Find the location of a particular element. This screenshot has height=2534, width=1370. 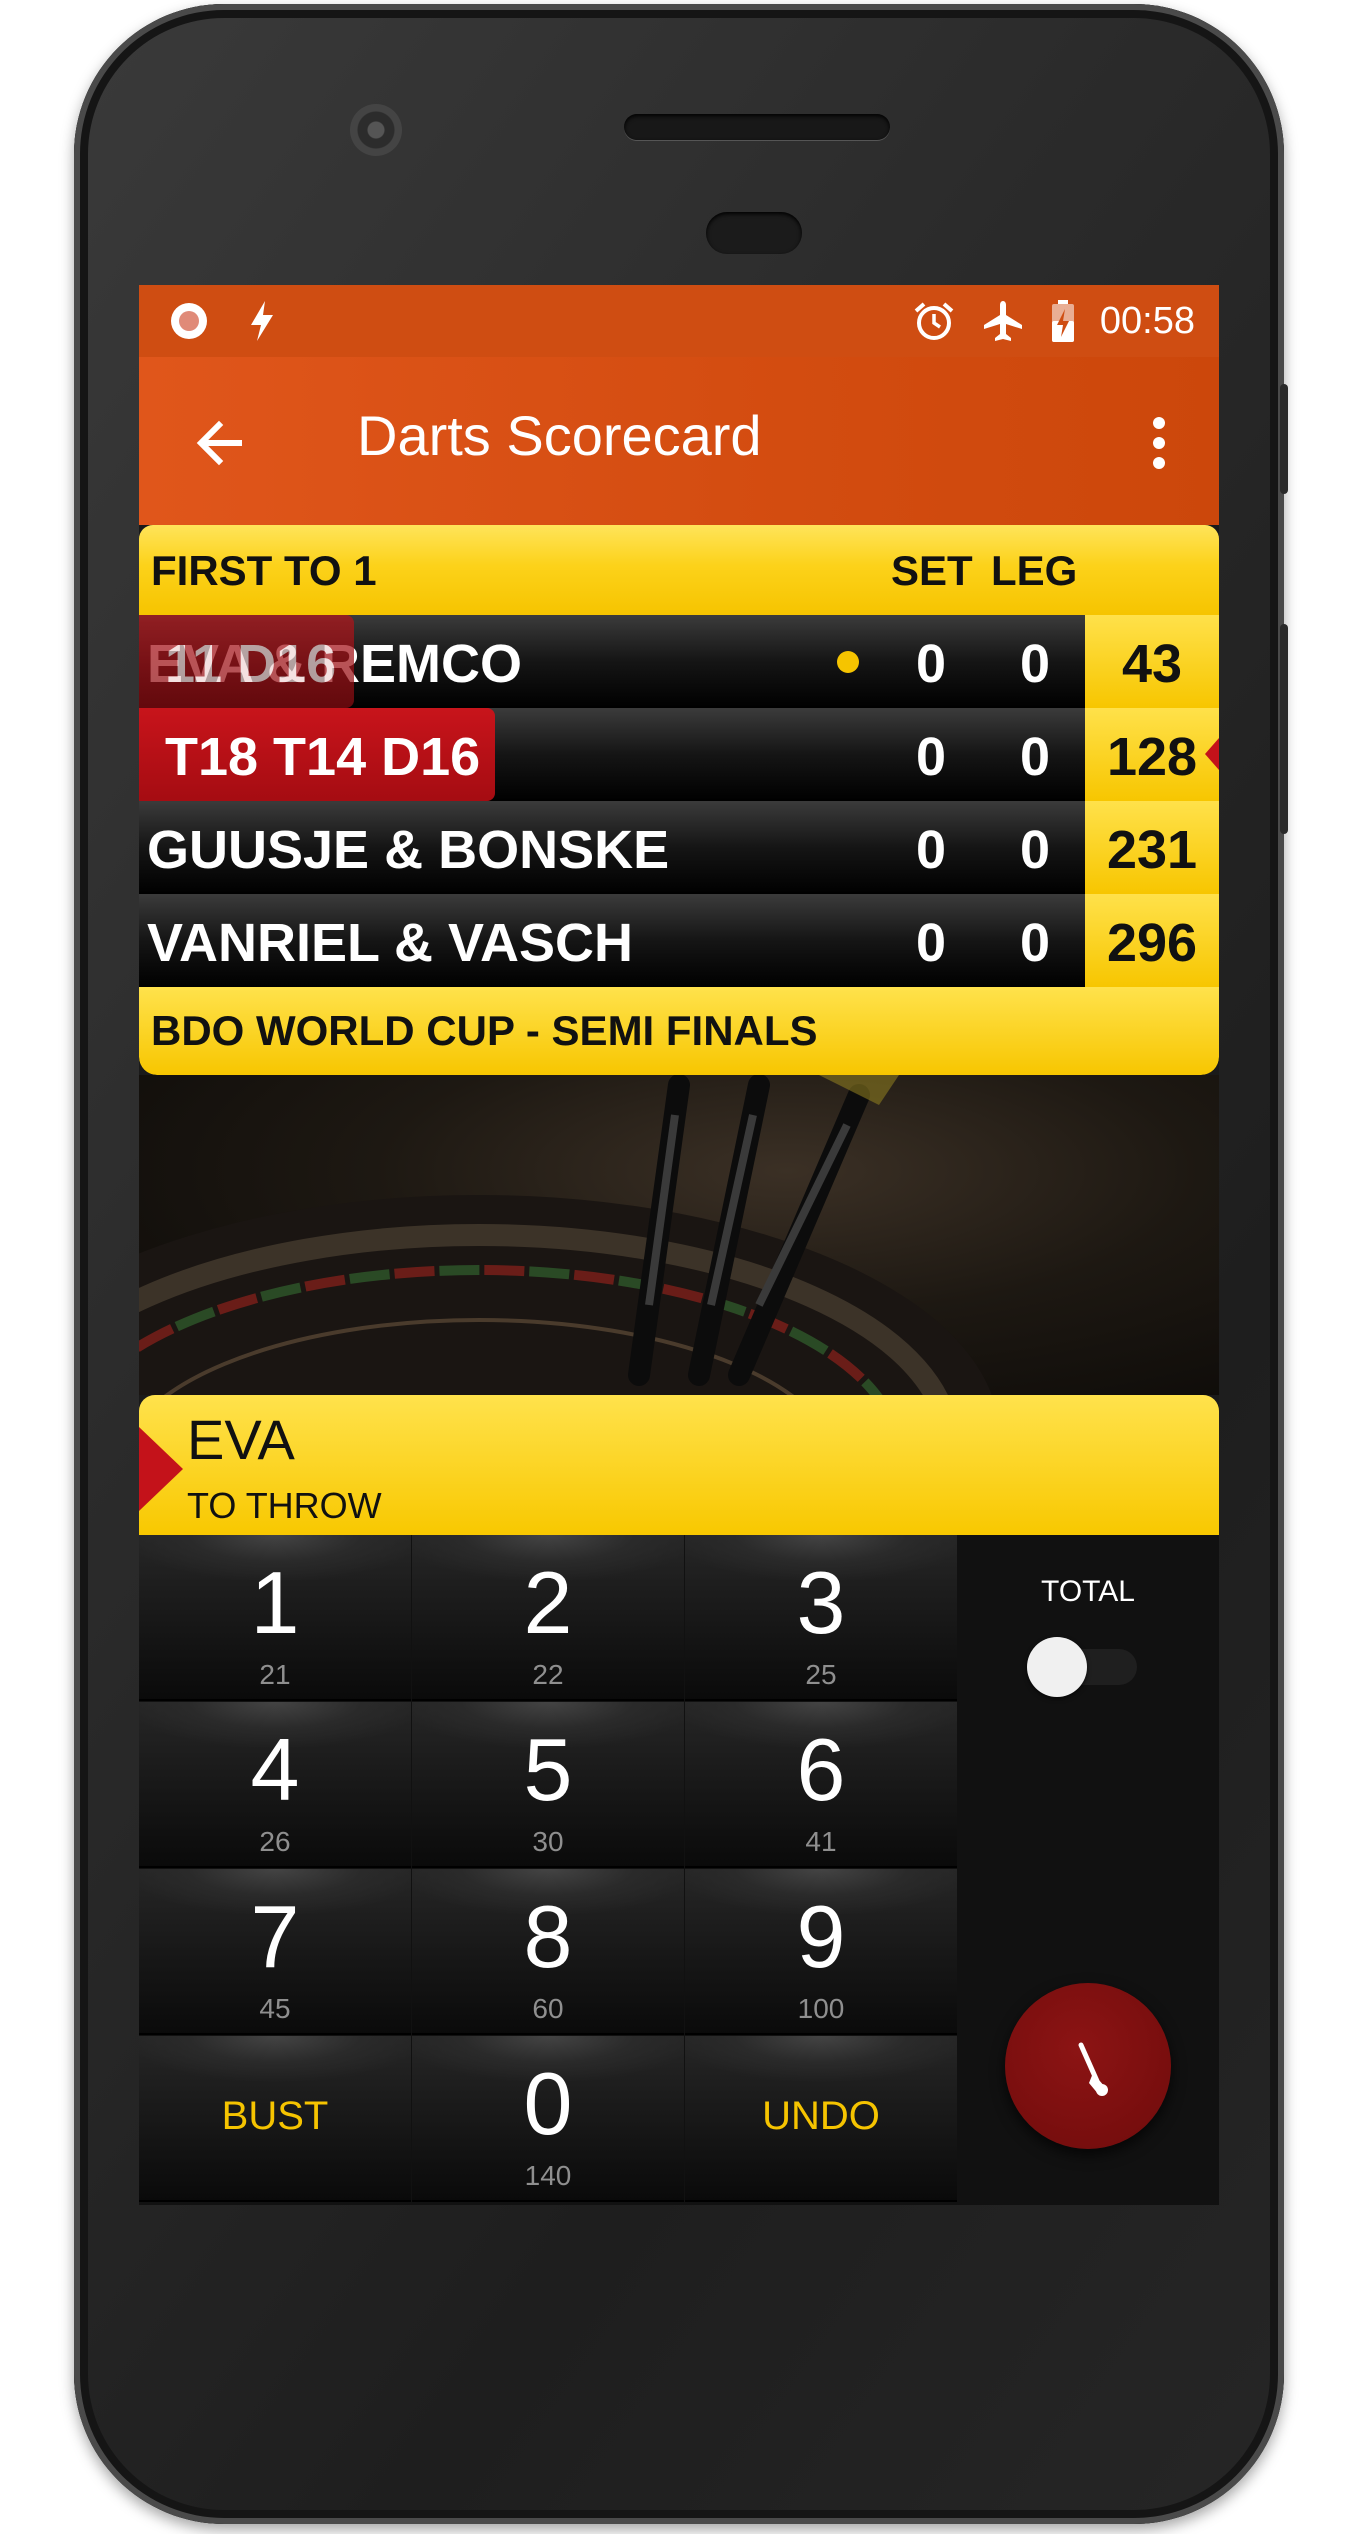

key-quick-score: 22 is located at coordinates (548, 1674).